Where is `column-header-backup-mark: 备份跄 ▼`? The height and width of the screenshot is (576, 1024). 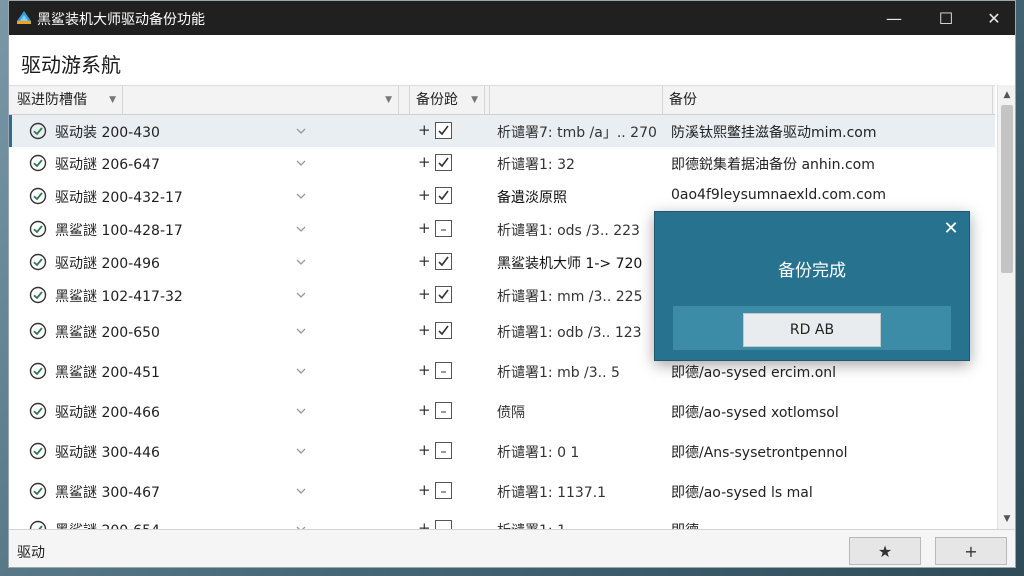
column-header-backup-mark: 备份跄 ▼ is located at coordinates (447, 100).